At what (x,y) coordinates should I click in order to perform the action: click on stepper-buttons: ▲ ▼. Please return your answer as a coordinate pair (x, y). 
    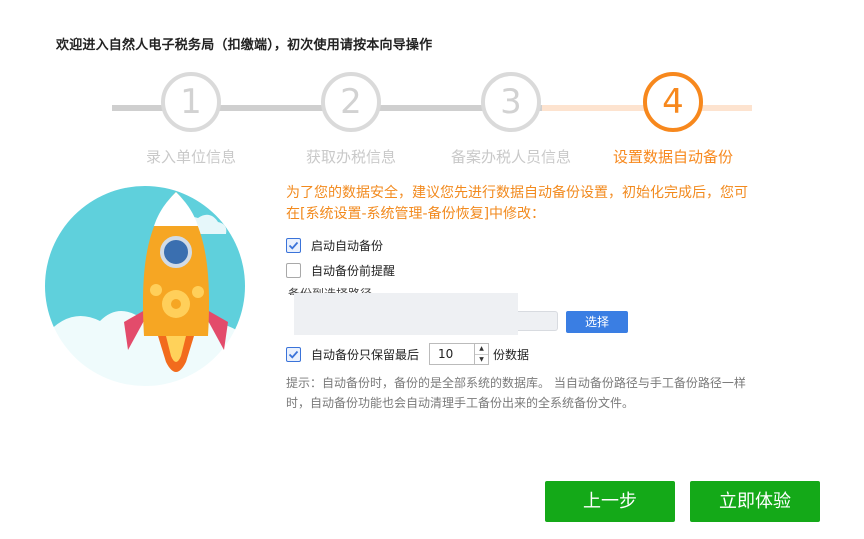
    Looking at the image, I should click on (482, 354).